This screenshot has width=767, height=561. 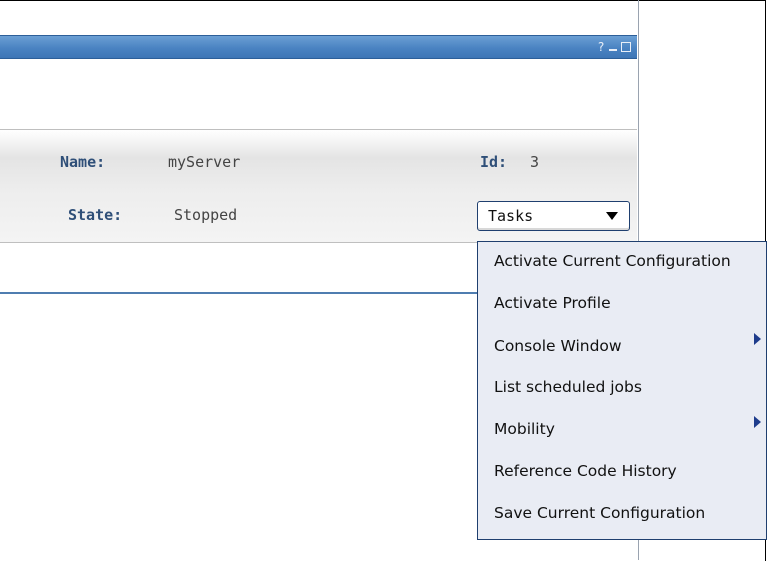 What do you see at coordinates (95, 215) in the screenshot?
I see `state-label: State:` at bounding box center [95, 215].